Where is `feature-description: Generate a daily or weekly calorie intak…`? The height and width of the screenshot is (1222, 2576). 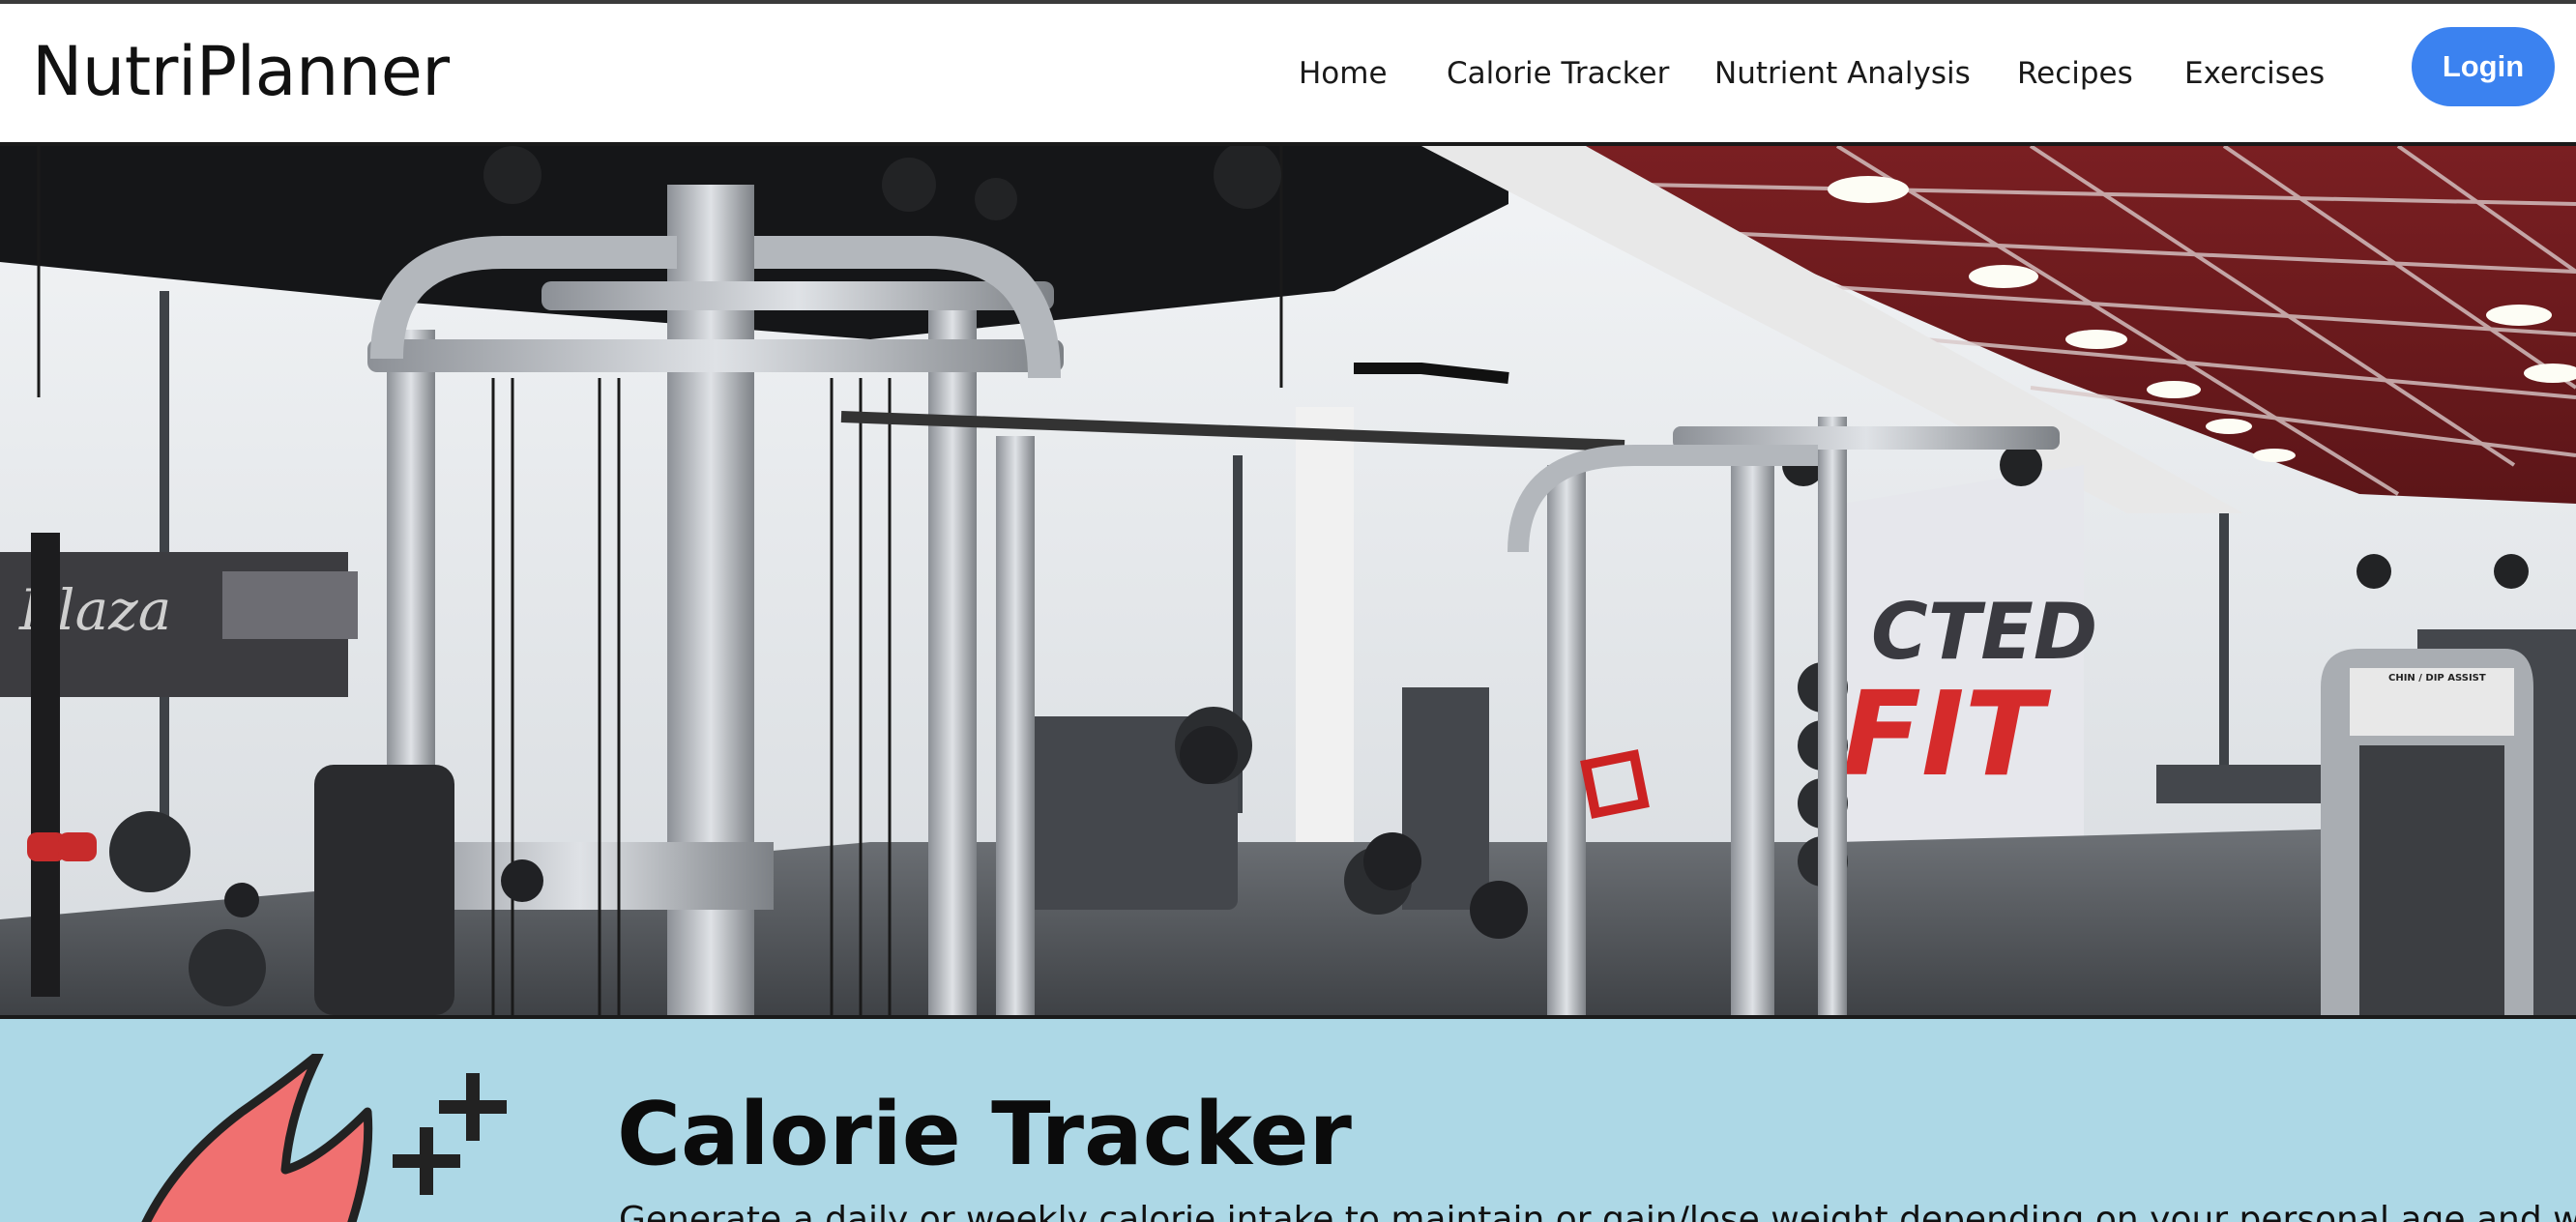 feature-description: Generate a daily or weekly calorie intak… is located at coordinates (1597, 1211).